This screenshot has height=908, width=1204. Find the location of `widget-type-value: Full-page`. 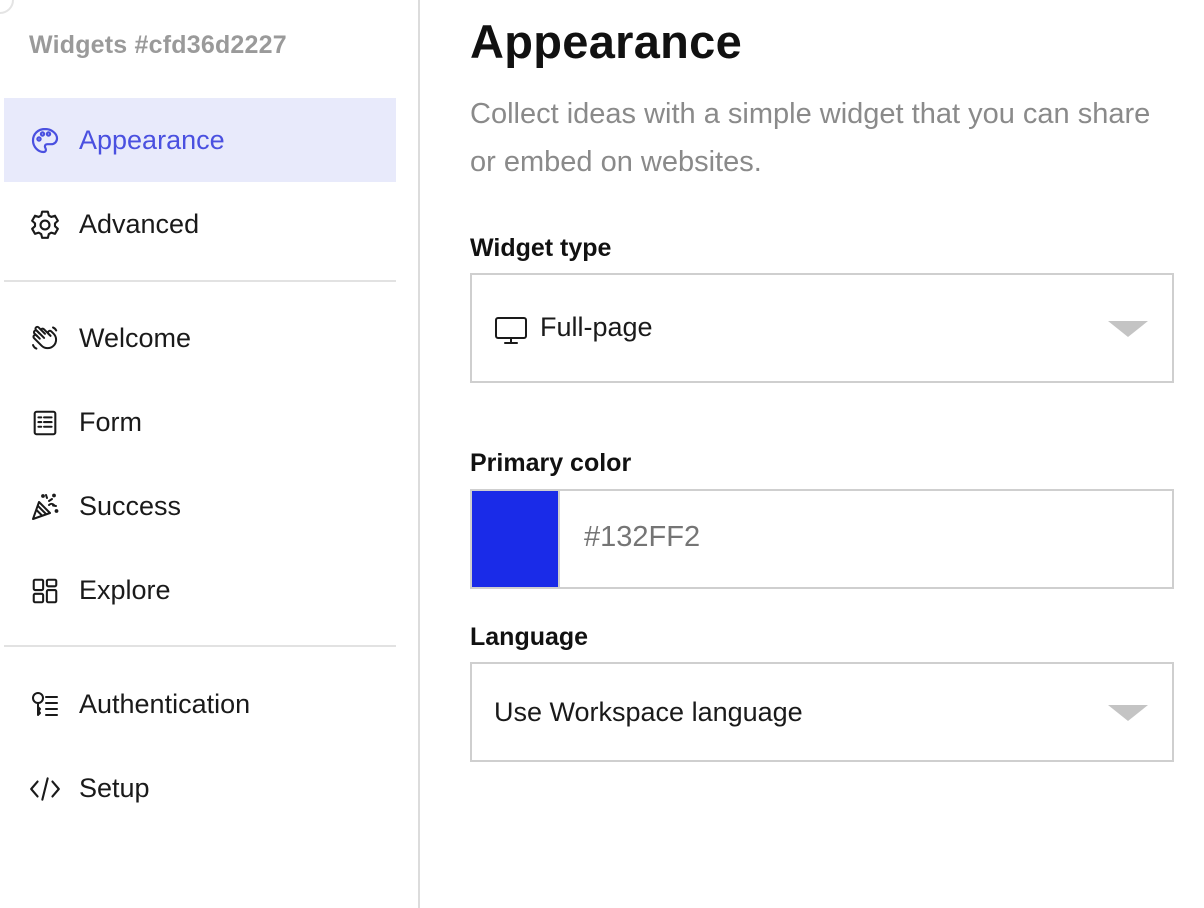

widget-type-value: Full-page is located at coordinates (596, 327).